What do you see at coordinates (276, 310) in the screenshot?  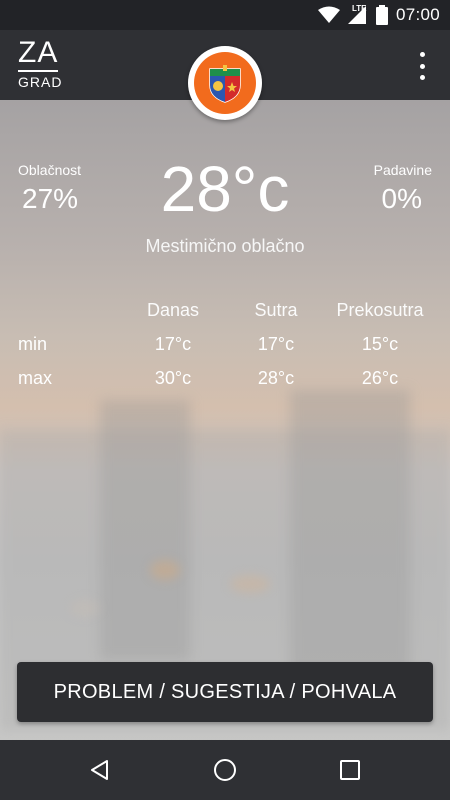 I see `forecast-header-tomorrow: Sutra` at bounding box center [276, 310].